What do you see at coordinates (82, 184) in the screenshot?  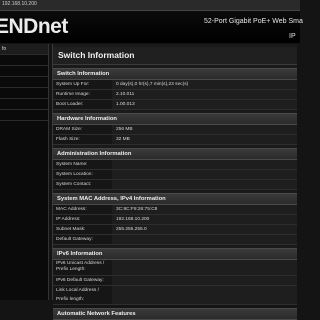 I see `row-label: System Contact:` at bounding box center [82, 184].